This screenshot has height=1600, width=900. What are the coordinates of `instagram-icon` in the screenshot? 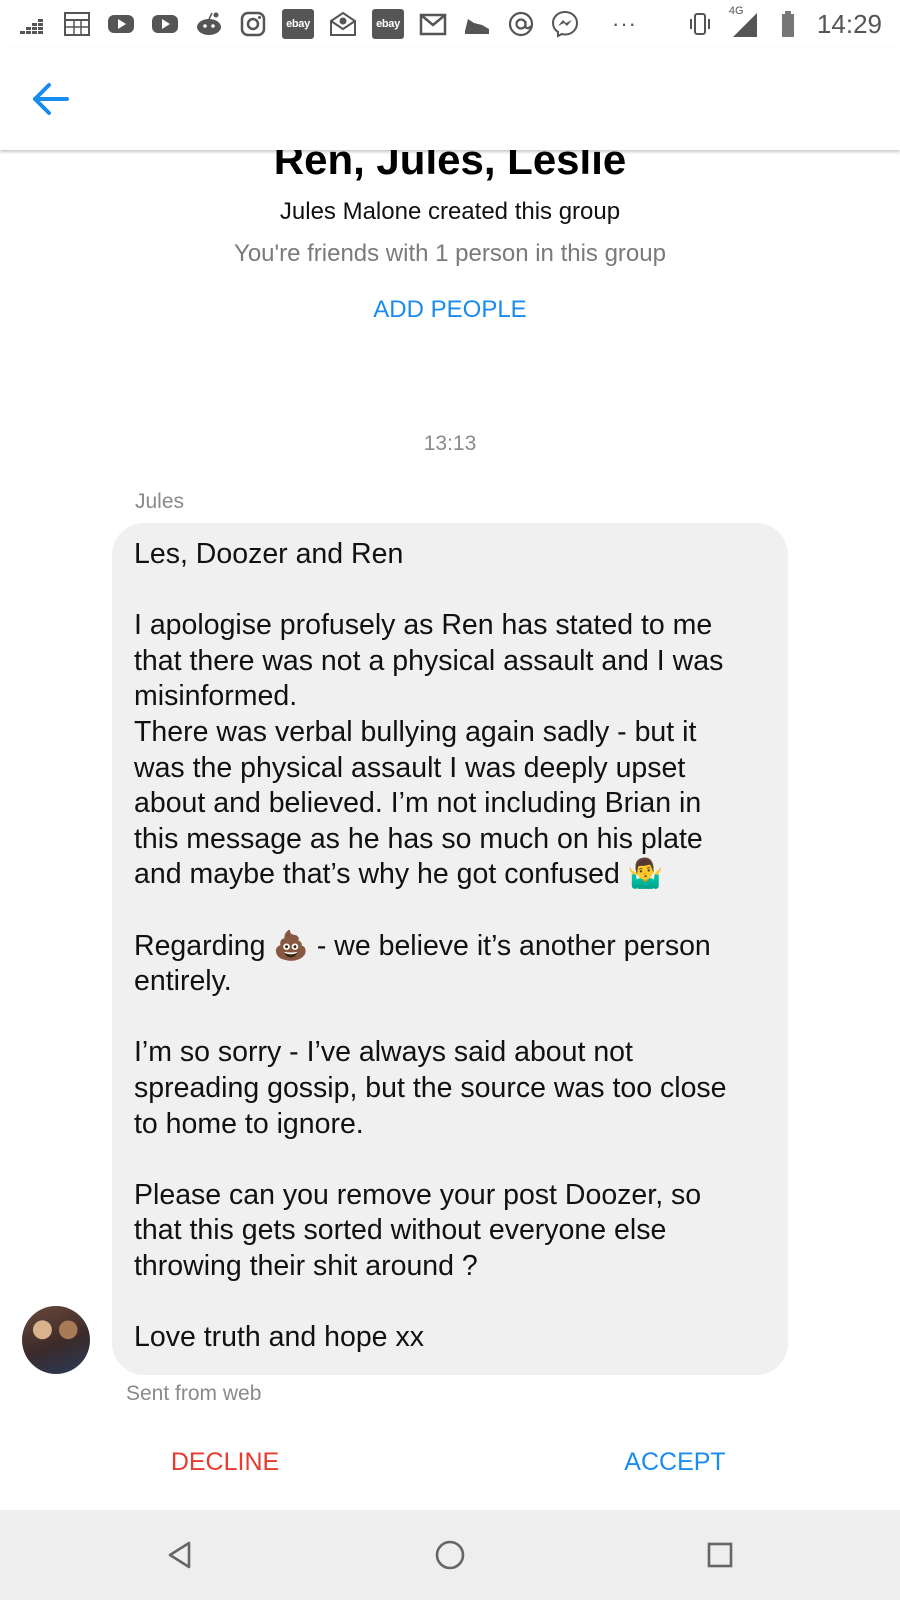 It's located at (253, 24).